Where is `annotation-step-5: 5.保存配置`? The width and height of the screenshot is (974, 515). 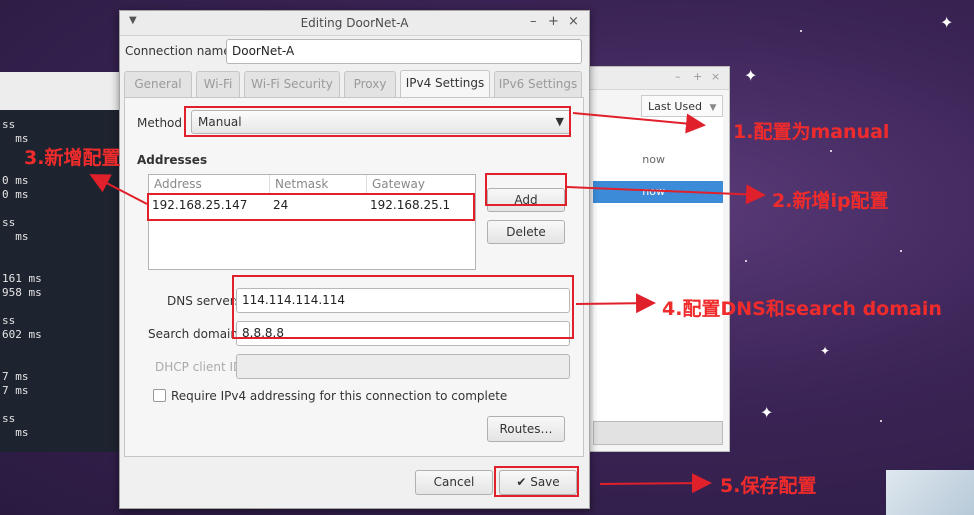 annotation-step-5: 5.保存配置 is located at coordinates (768, 486).